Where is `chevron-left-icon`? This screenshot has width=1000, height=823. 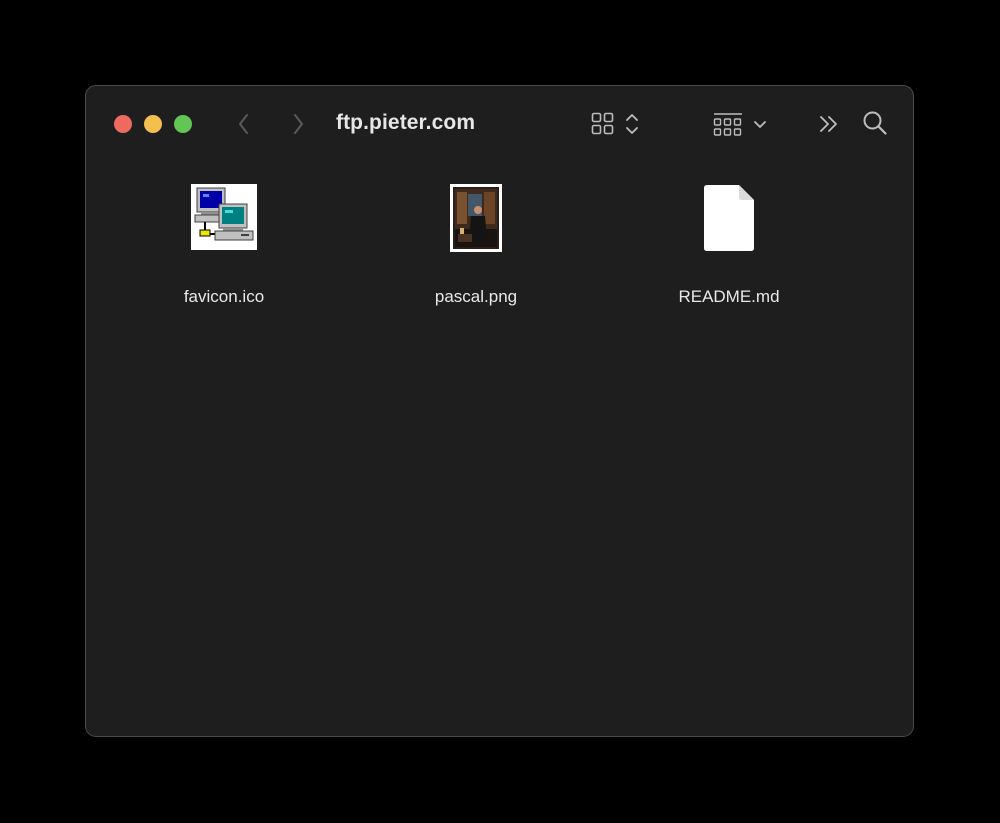 chevron-left-icon is located at coordinates (244, 124).